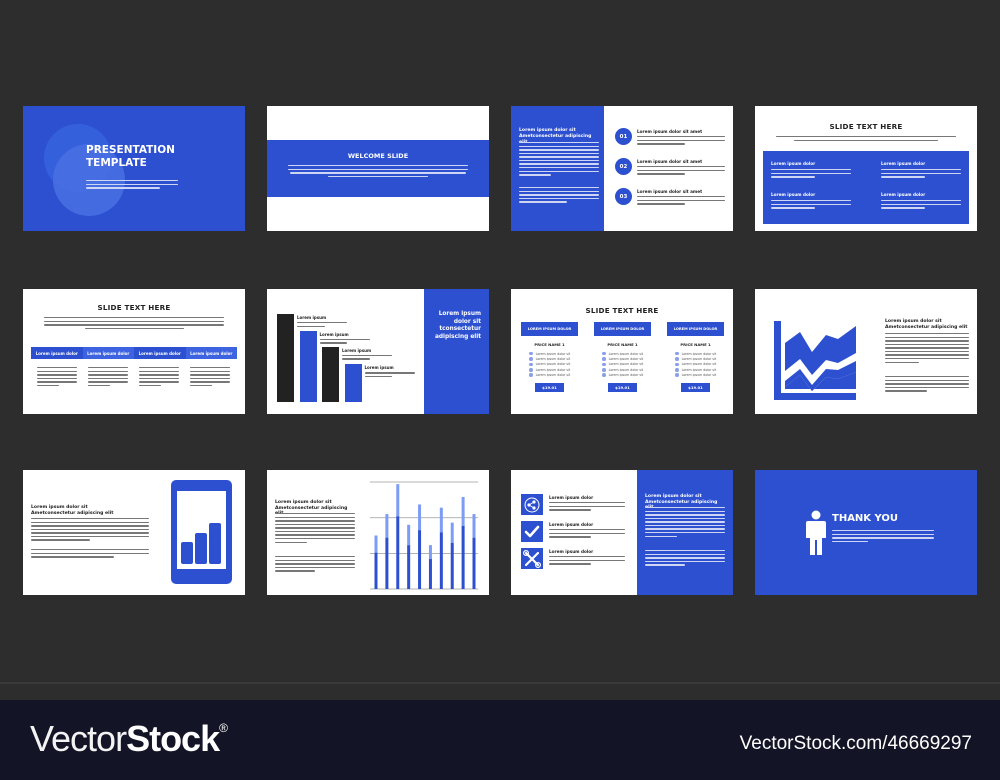 The image size is (1000, 780). Describe the element at coordinates (378, 171) in the screenshot. I see `welcome-body` at that location.